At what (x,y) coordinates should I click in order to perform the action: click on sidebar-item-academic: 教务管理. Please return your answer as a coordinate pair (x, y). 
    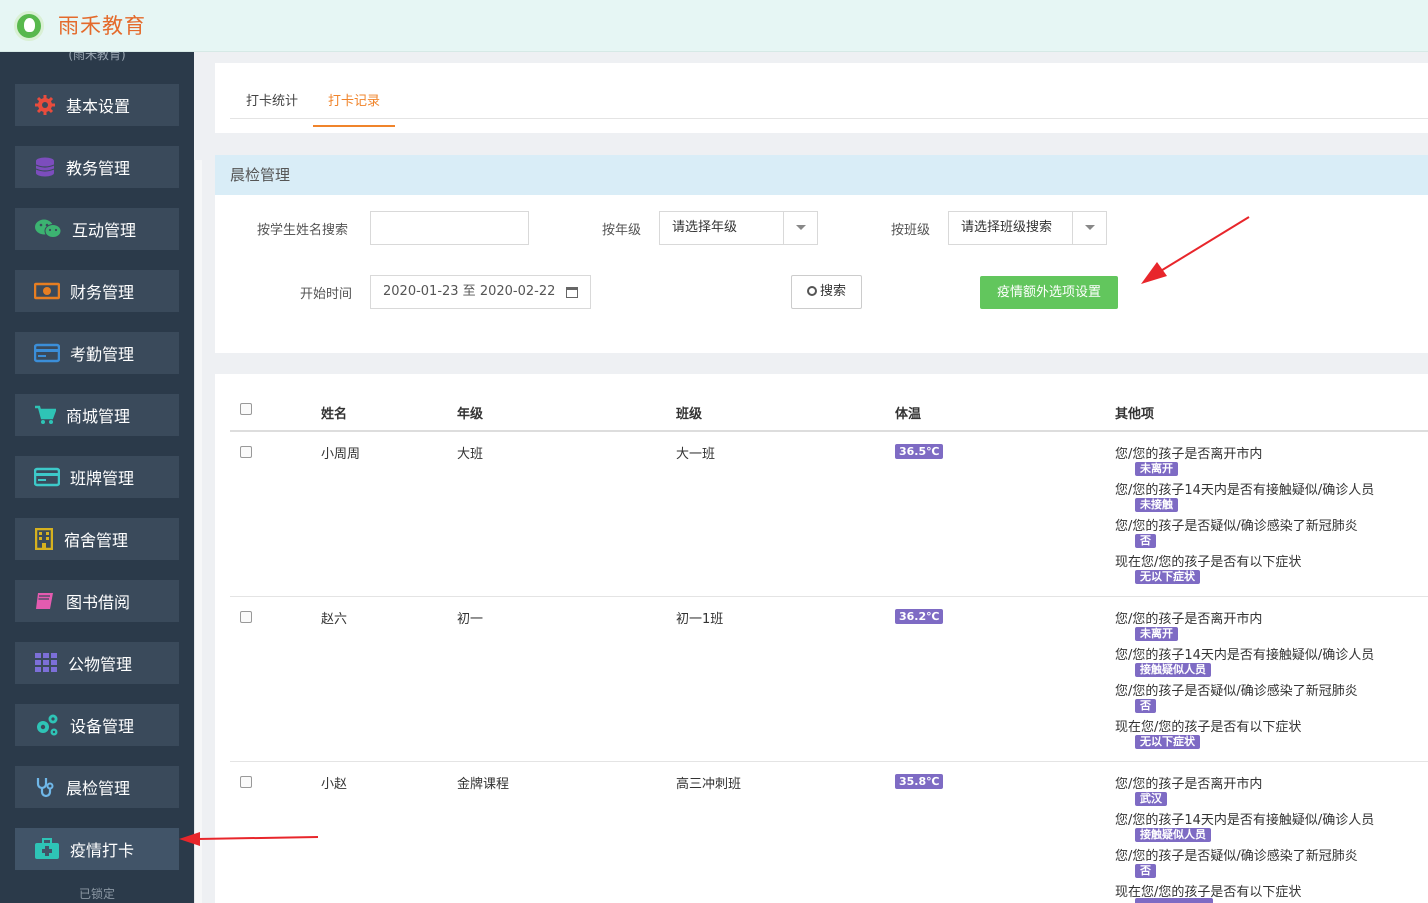
    Looking at the image, I should click on (97, 167).